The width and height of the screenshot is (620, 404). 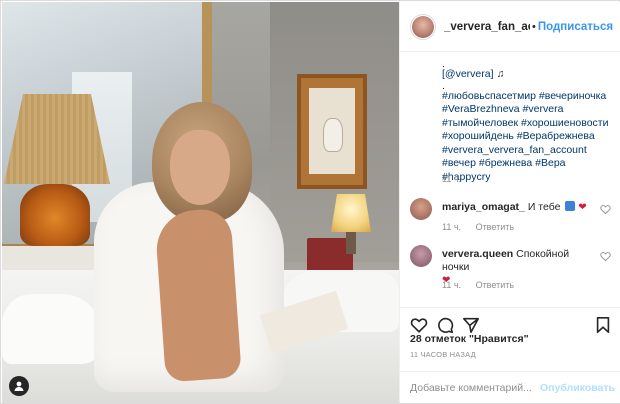 I want to click on comment-text-block: mariya_omagat_ И тебе ❤, so click(x=517, y=207).